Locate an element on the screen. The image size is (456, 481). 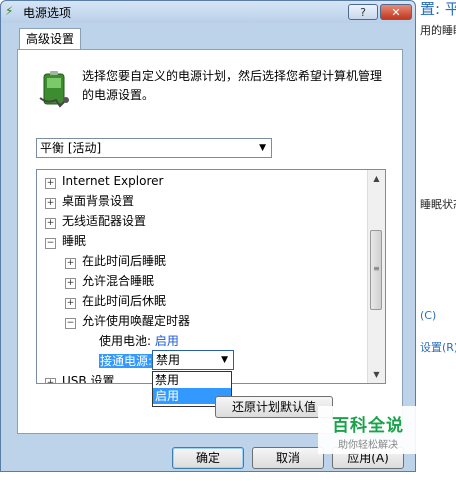
tree-item-sleep-after: + 在此时间后睡眠 is located at coordinates (115, 261).